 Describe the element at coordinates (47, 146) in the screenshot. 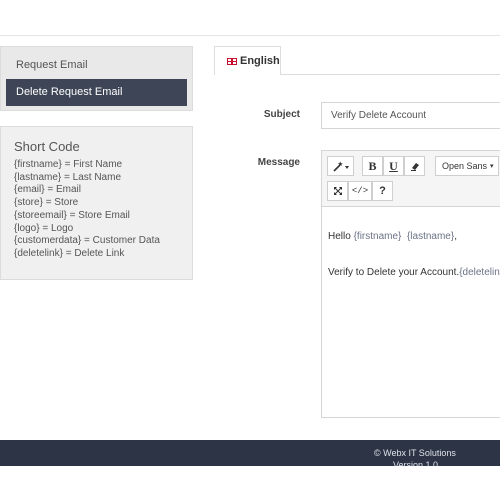

I see `short-code-title: Short Code` at that location.